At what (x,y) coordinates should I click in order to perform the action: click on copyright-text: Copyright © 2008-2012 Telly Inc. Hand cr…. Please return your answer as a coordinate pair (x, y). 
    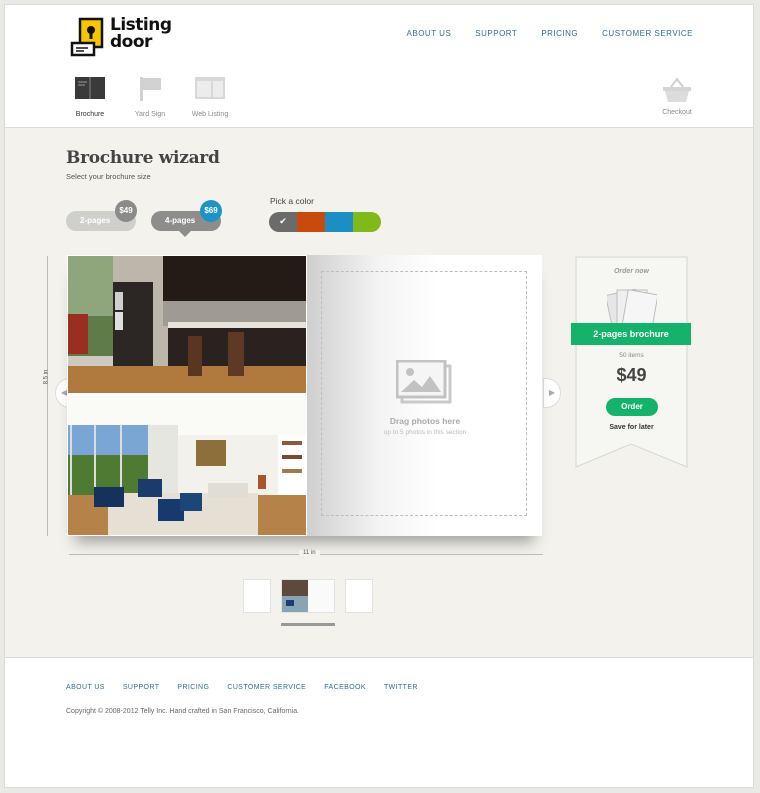
    Looking at the image, I should click on (183, 711).